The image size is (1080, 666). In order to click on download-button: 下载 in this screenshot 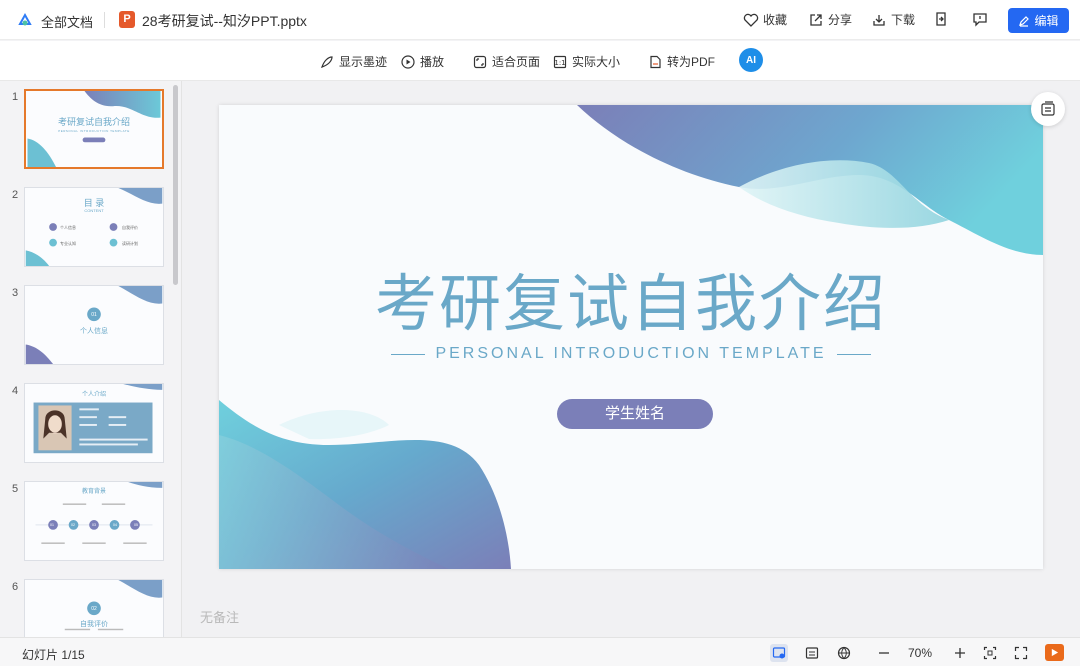, I will do `click(893, 19)`.